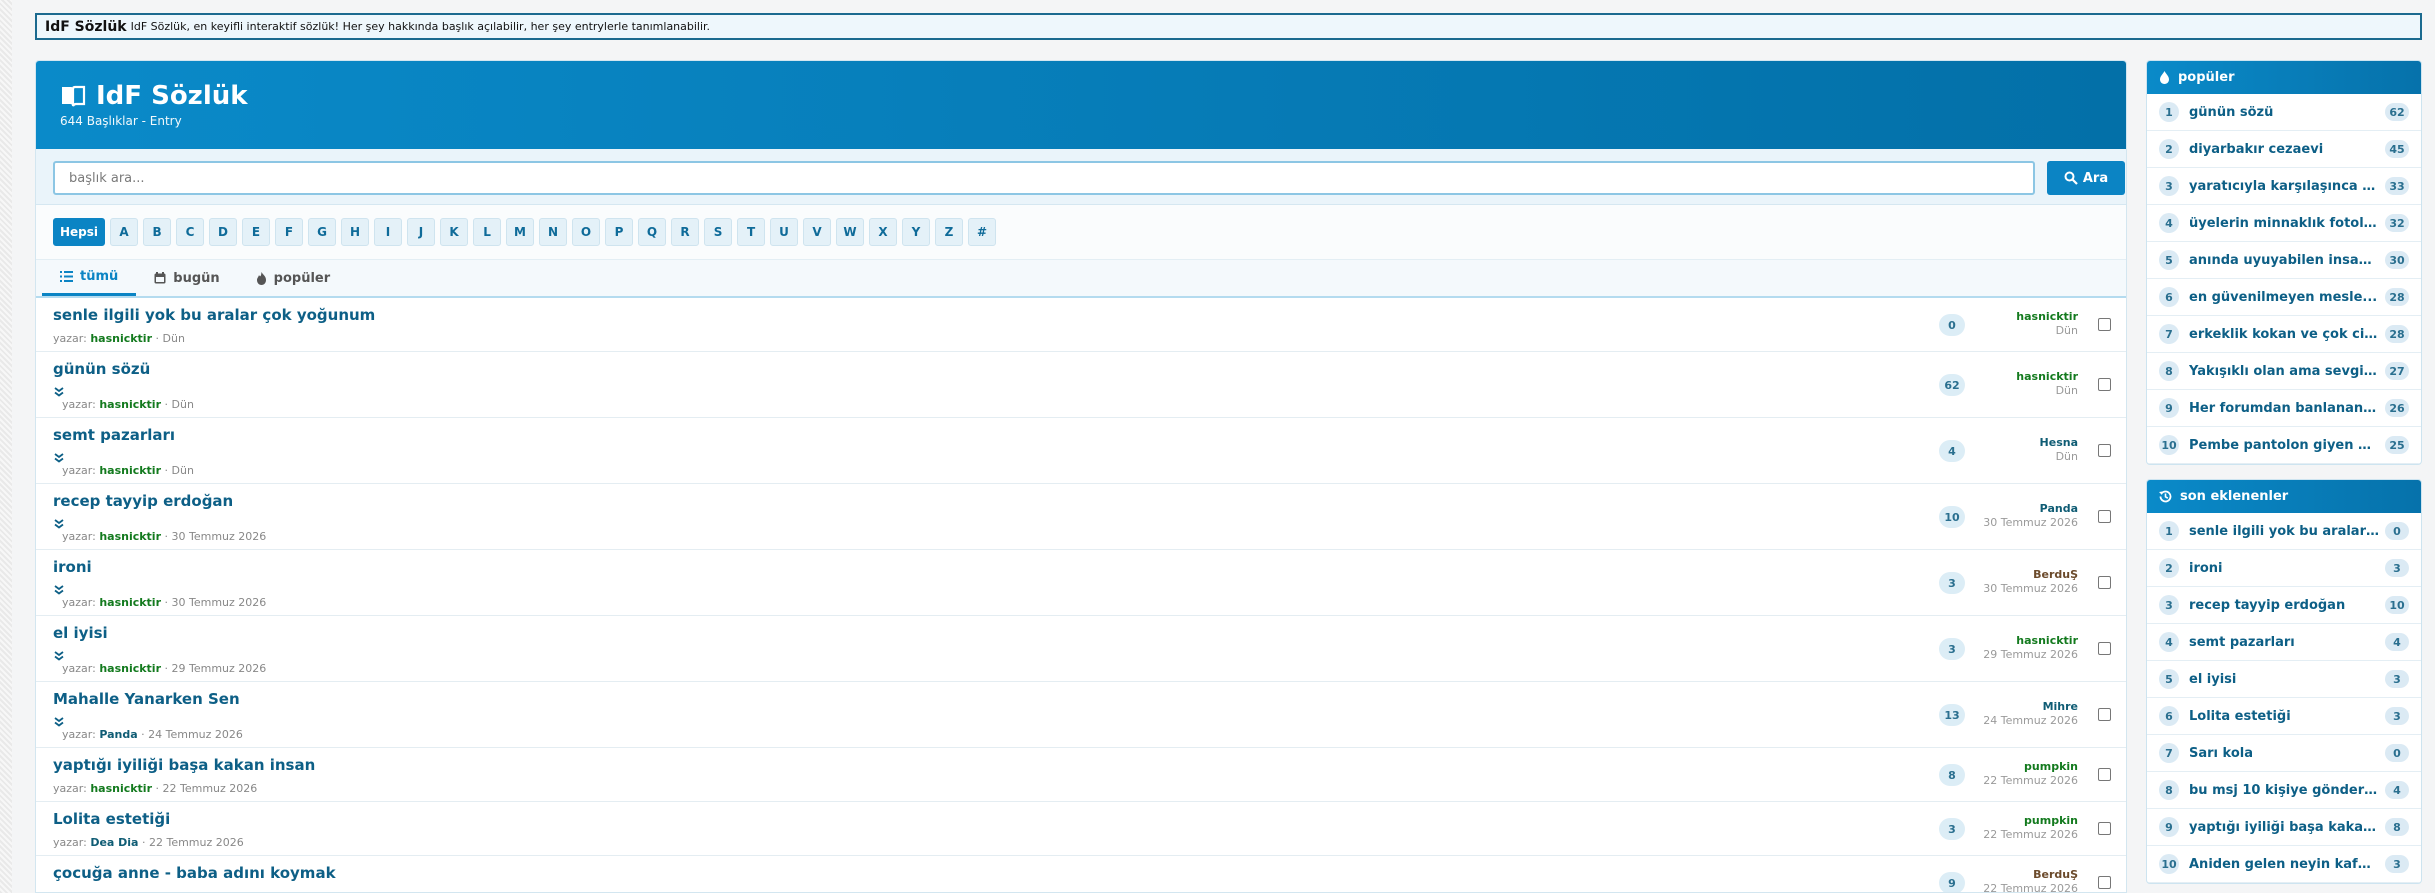  I want to click on popular-item: 5 anında uyuyabilen insan... 30, so click(2284, 260).